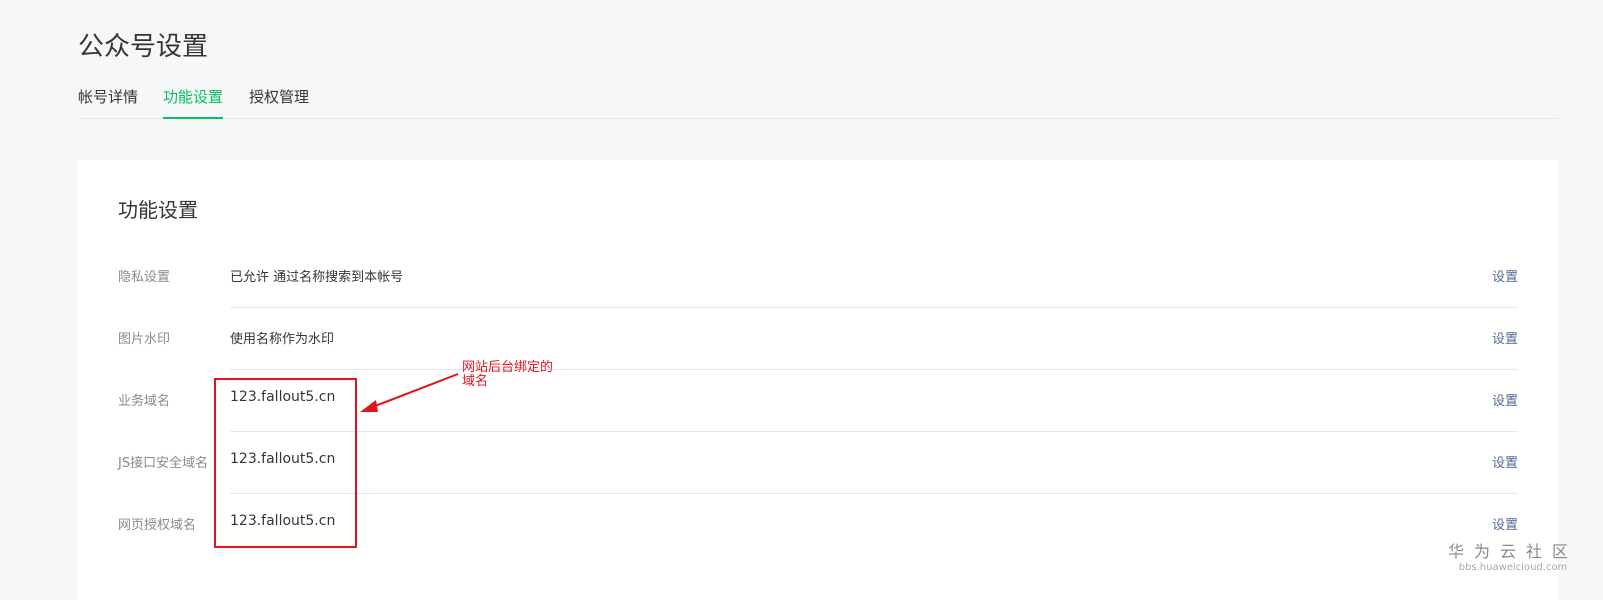  What do you see at coordinates (409, 392) in the screenshot?
I see `annotation-arrow` at bounding box center [409, 392].